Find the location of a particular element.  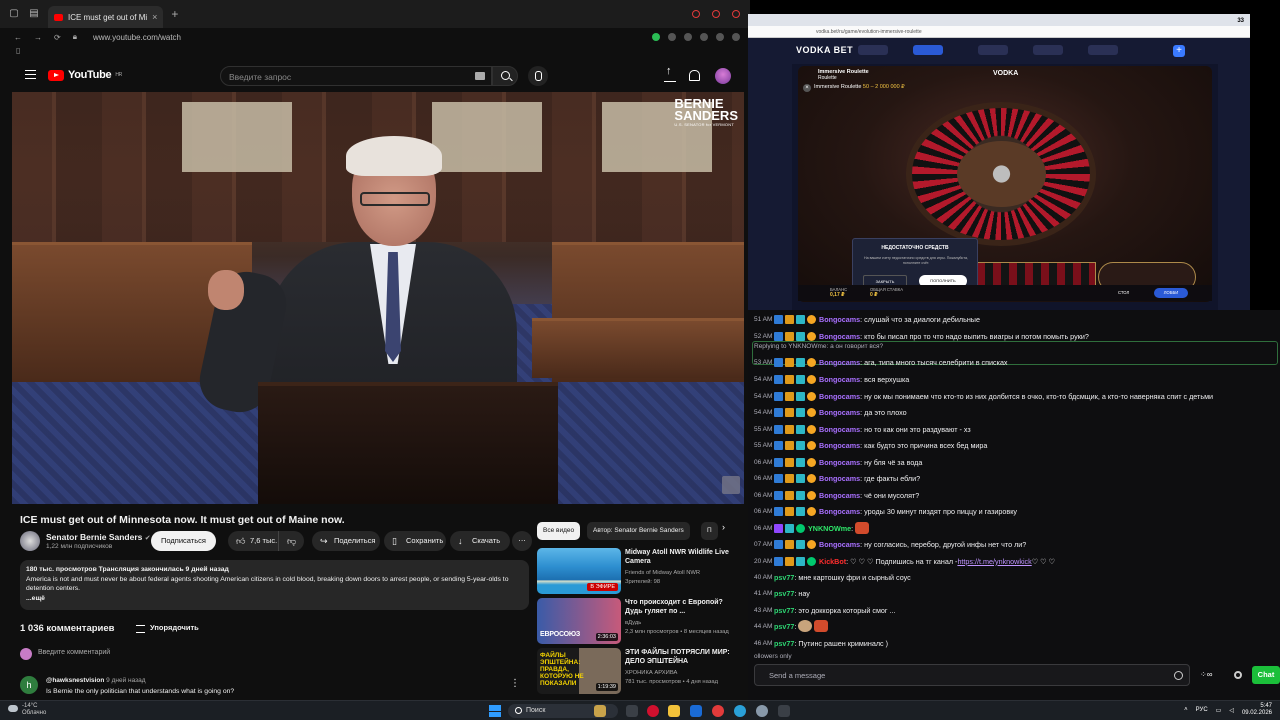

minimize-icon is located at coordinates (716, 14).